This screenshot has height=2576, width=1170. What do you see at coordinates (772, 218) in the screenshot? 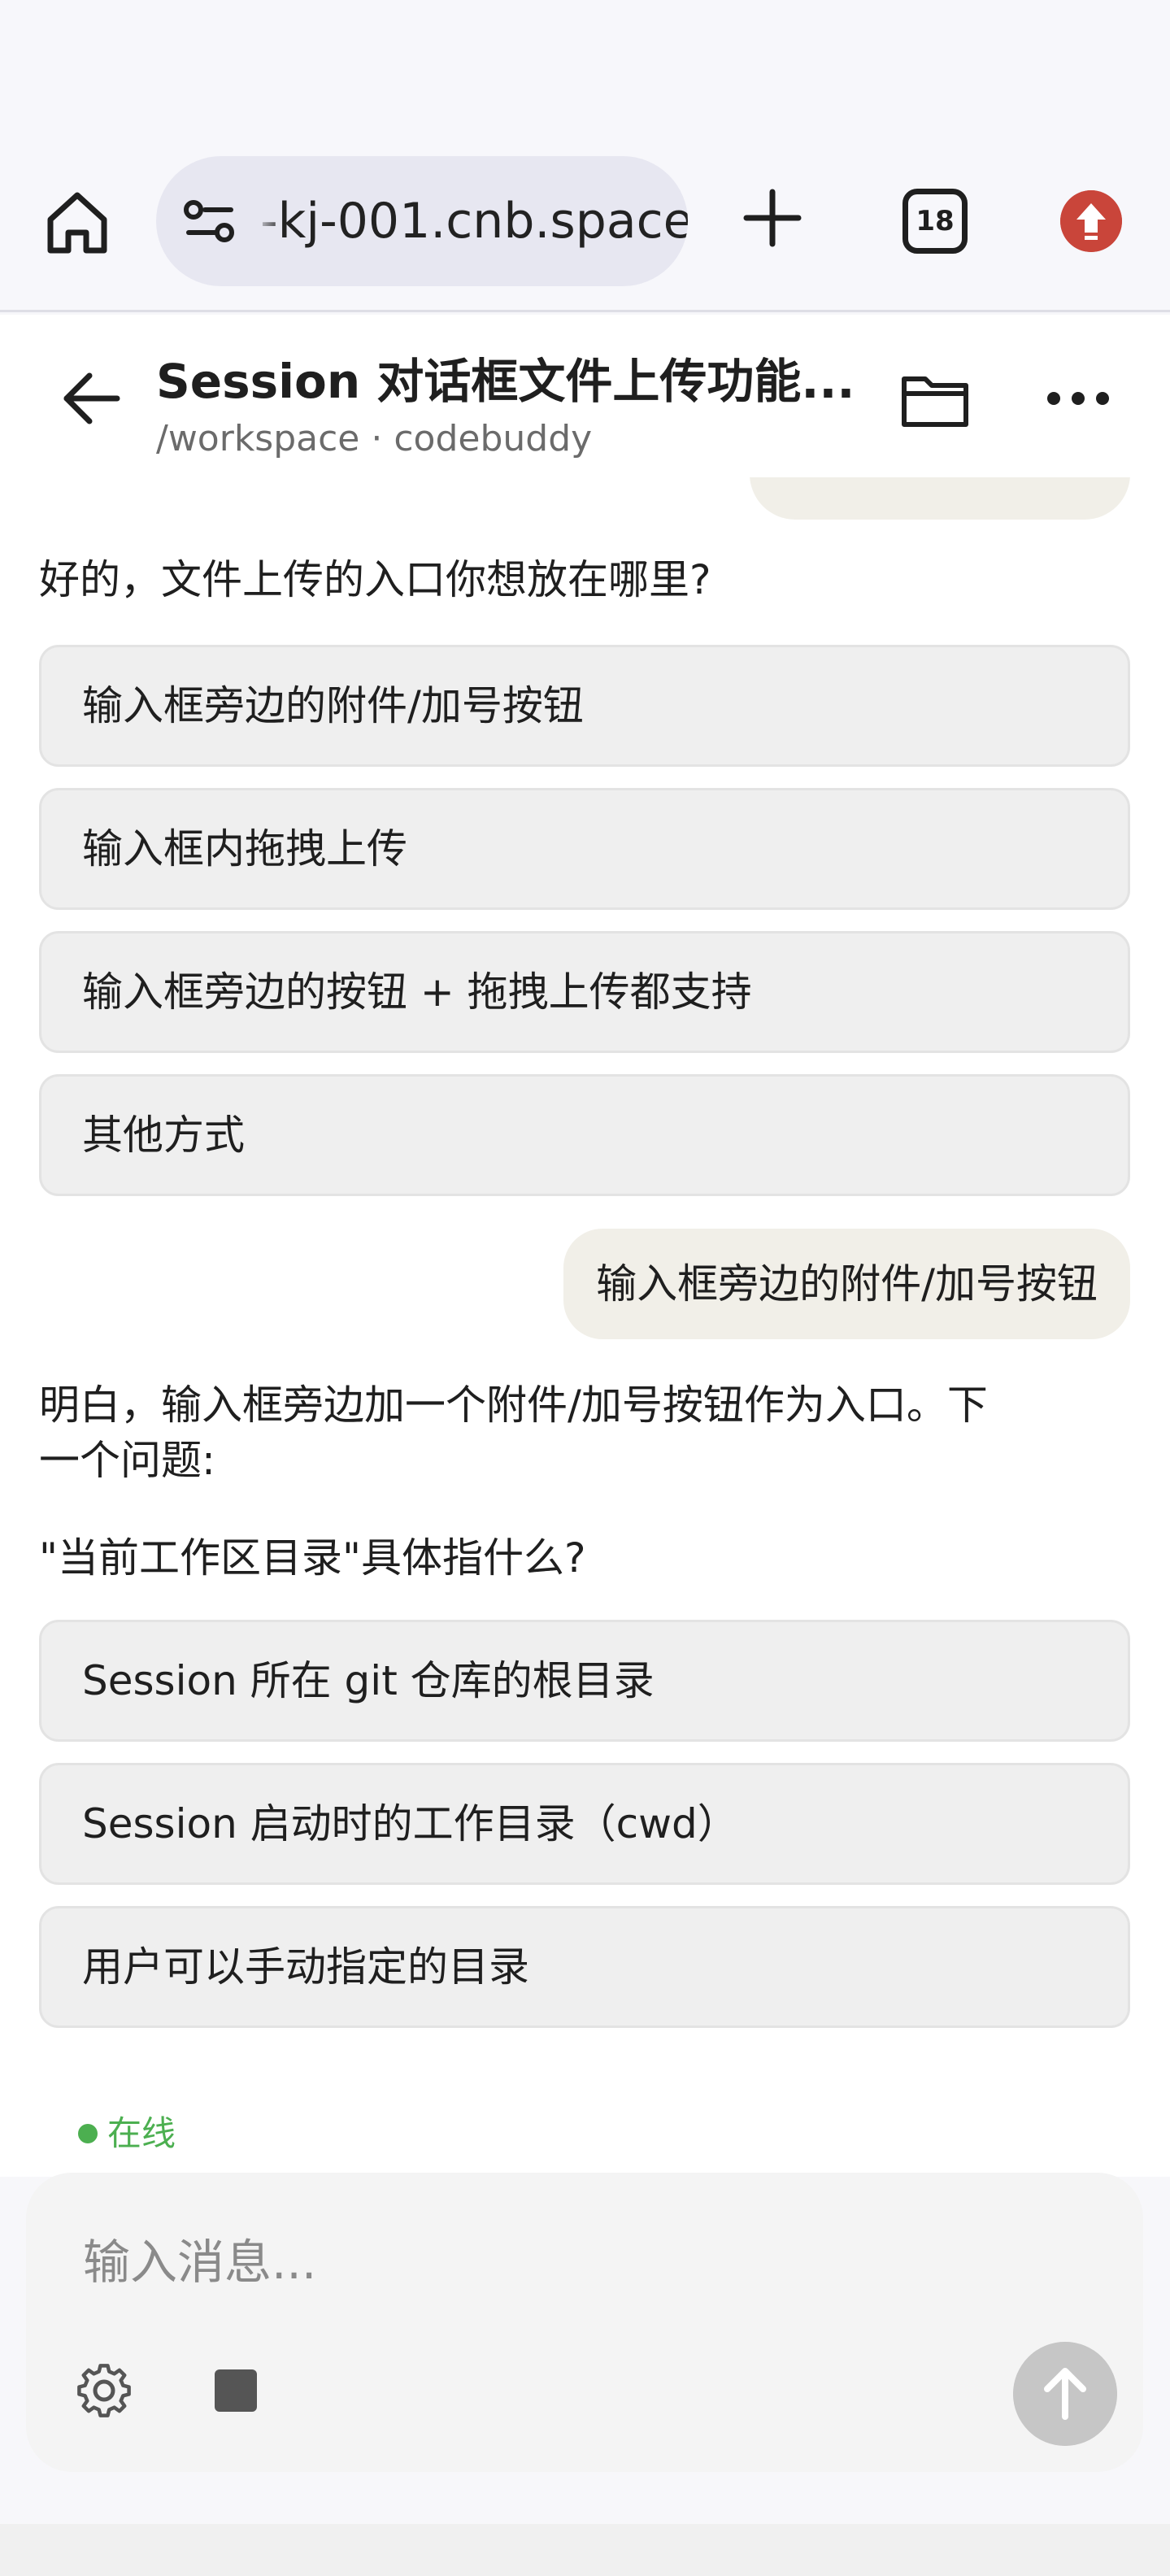
I see `new-tab-icon` at bounding box center [772, 218].